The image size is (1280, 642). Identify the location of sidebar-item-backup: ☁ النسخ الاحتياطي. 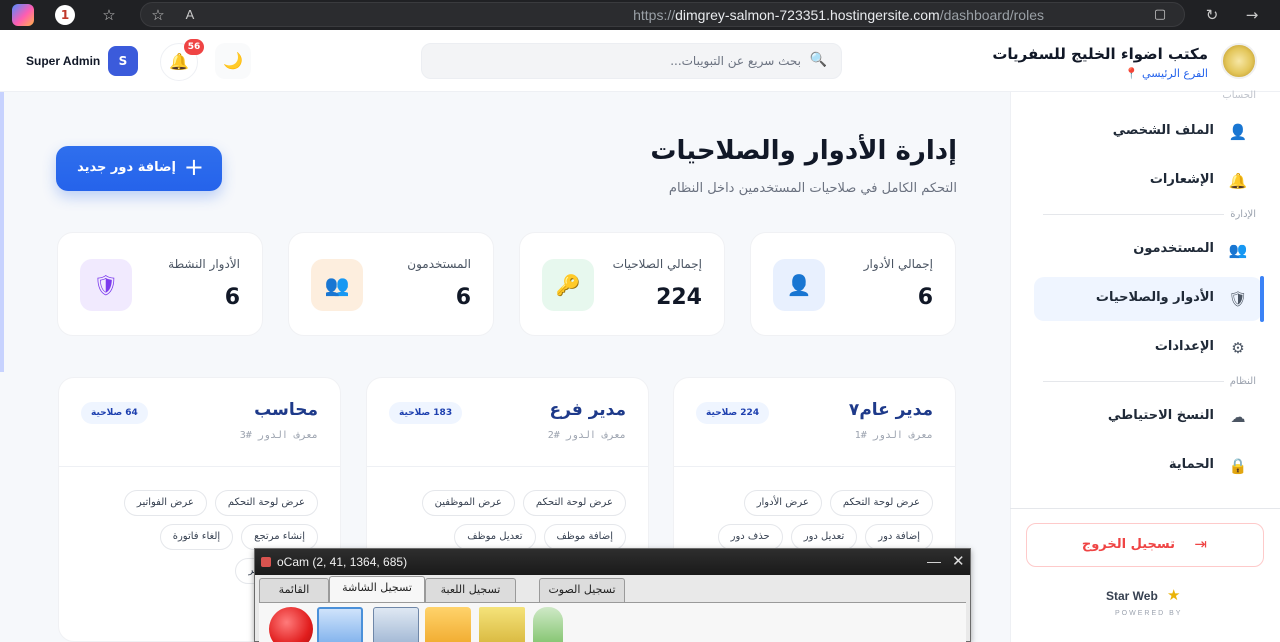
(1148, 417).